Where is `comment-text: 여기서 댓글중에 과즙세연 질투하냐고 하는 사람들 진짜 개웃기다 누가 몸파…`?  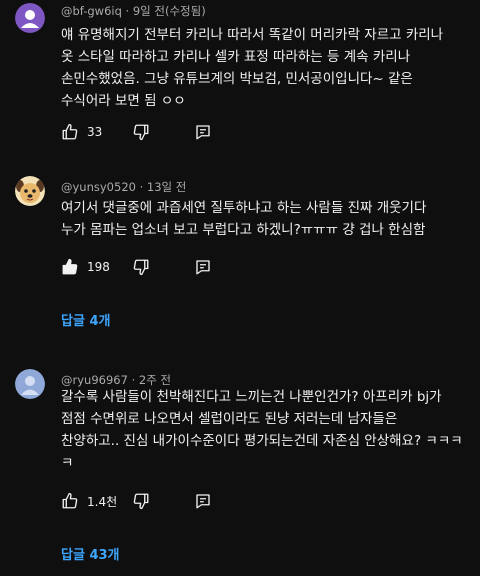 comment-text: 여기서 댓글중에 과즙세연 질투하냐고 하는 사람들 진짜 개웃기다 누가 몸파… is located at coordinates (263, 219).